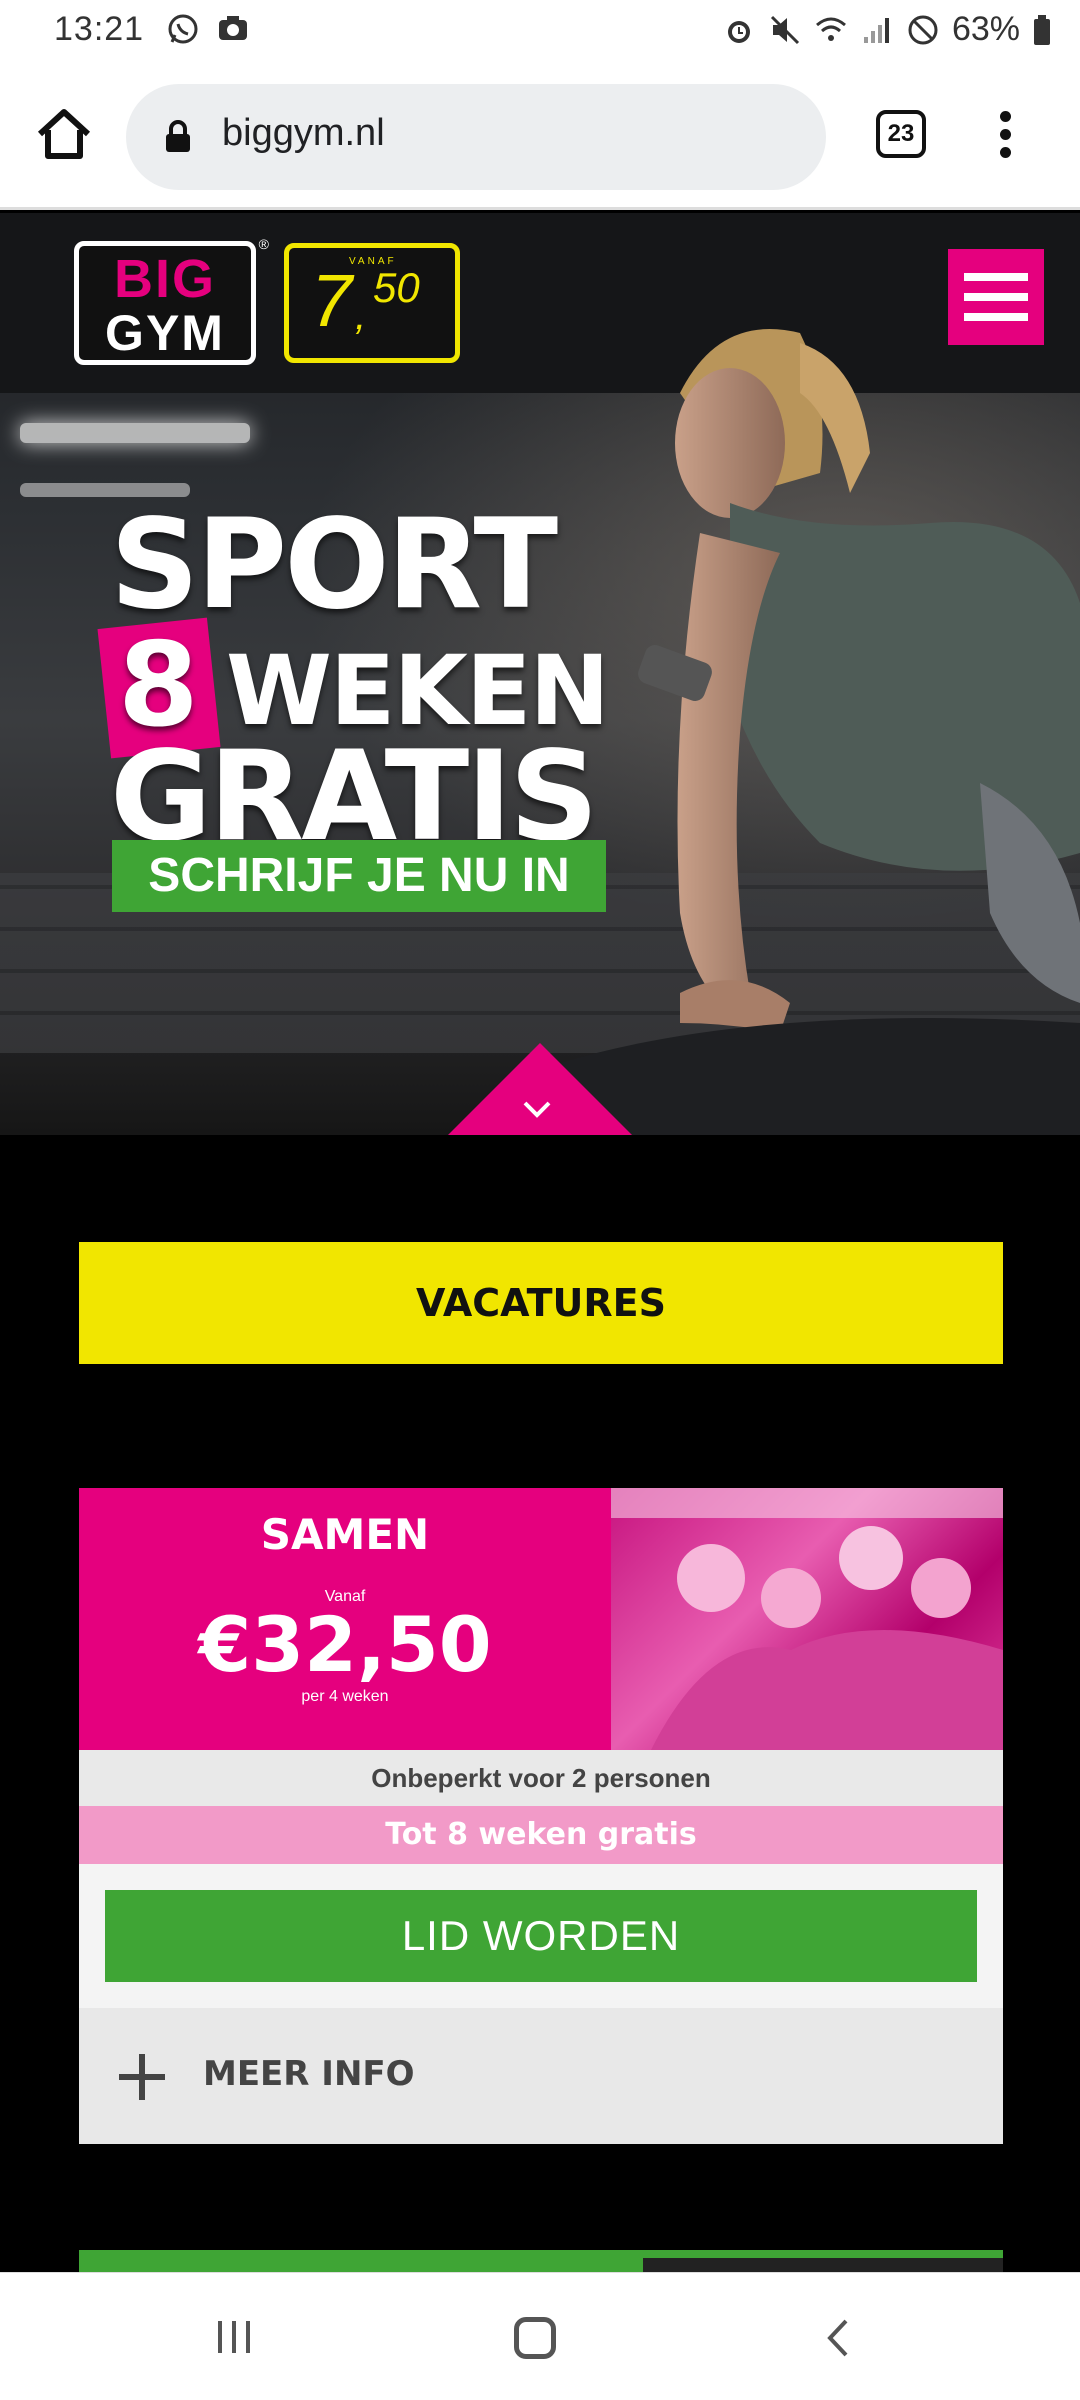 The height and width of the screenshot is (2400, 1080). I want to click on back-icon, so click(837, 2338).